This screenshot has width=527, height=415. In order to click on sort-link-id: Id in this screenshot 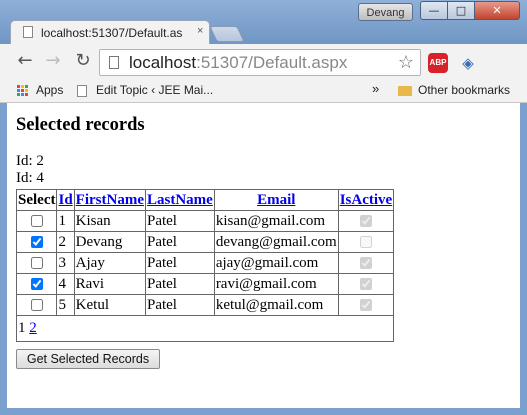, I will do `click(65, 200)`.